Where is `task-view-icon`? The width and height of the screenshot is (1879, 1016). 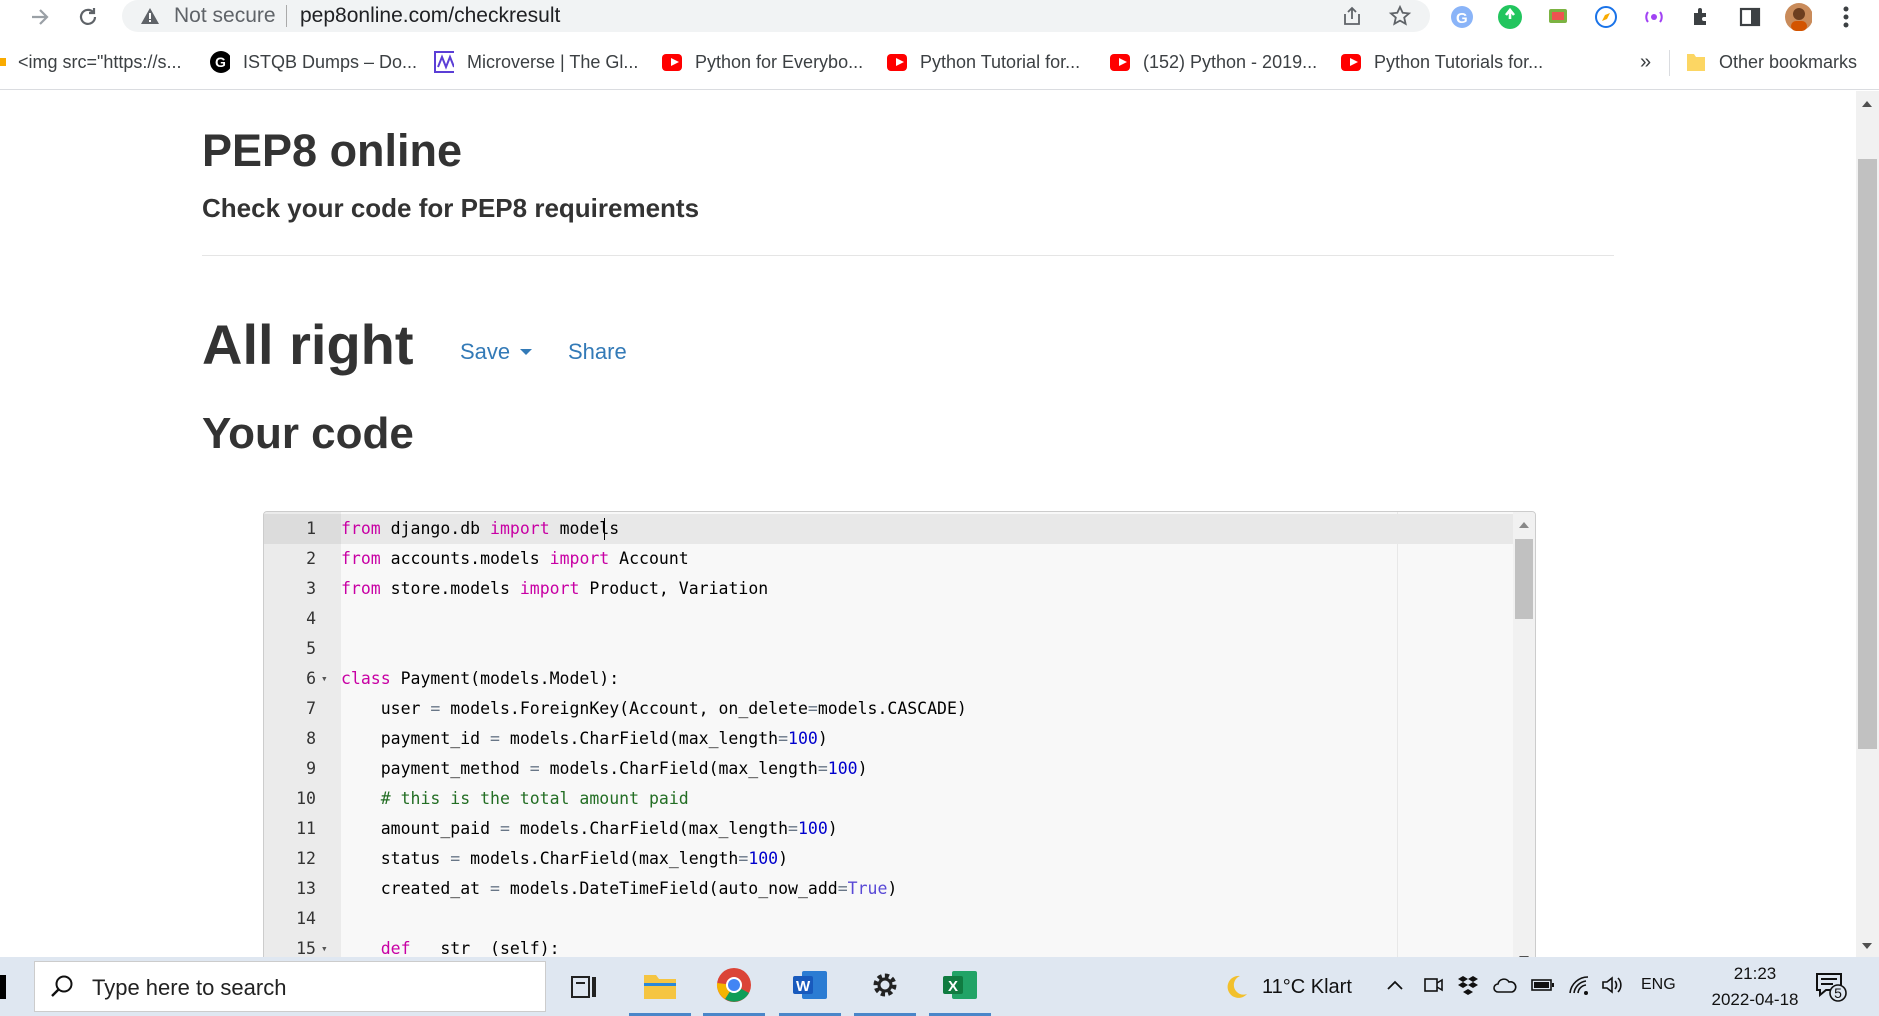 task-view-icon is located at coordinates (583, 986).